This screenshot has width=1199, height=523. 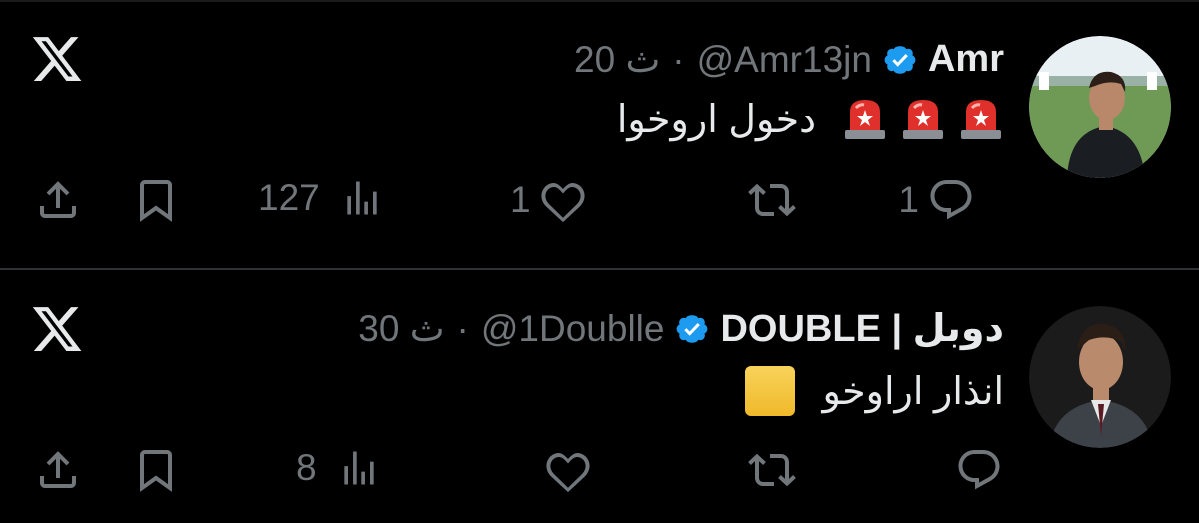 What do you see at coordinates (966, 59) in the screenshot?
I see `display-name: Amr` at bounding box center [966, 59].